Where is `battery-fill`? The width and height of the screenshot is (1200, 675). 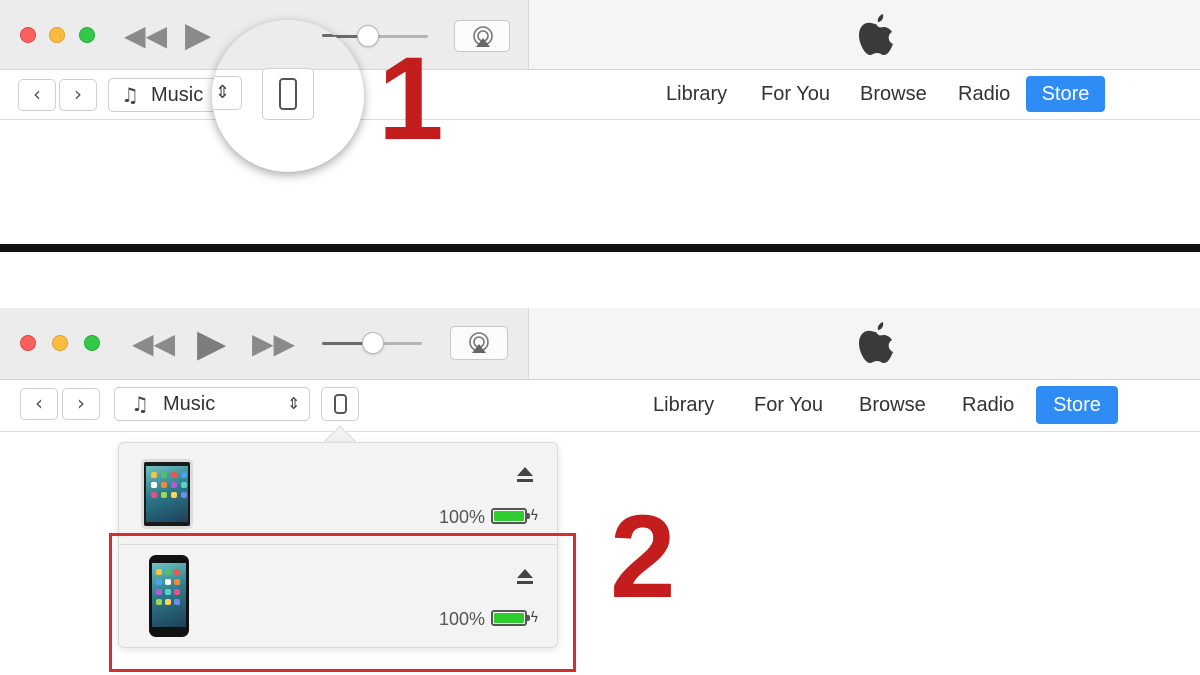
battery-fill is located at coordinates (509, 516).